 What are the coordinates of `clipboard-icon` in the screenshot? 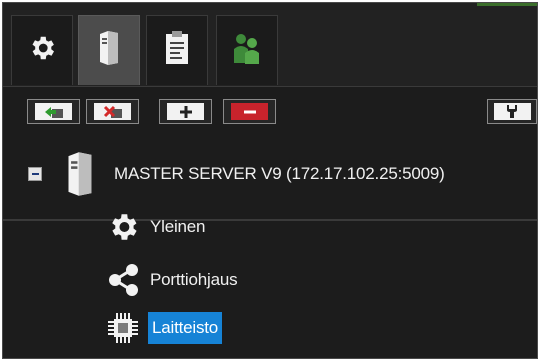 It's located at (177, 50).